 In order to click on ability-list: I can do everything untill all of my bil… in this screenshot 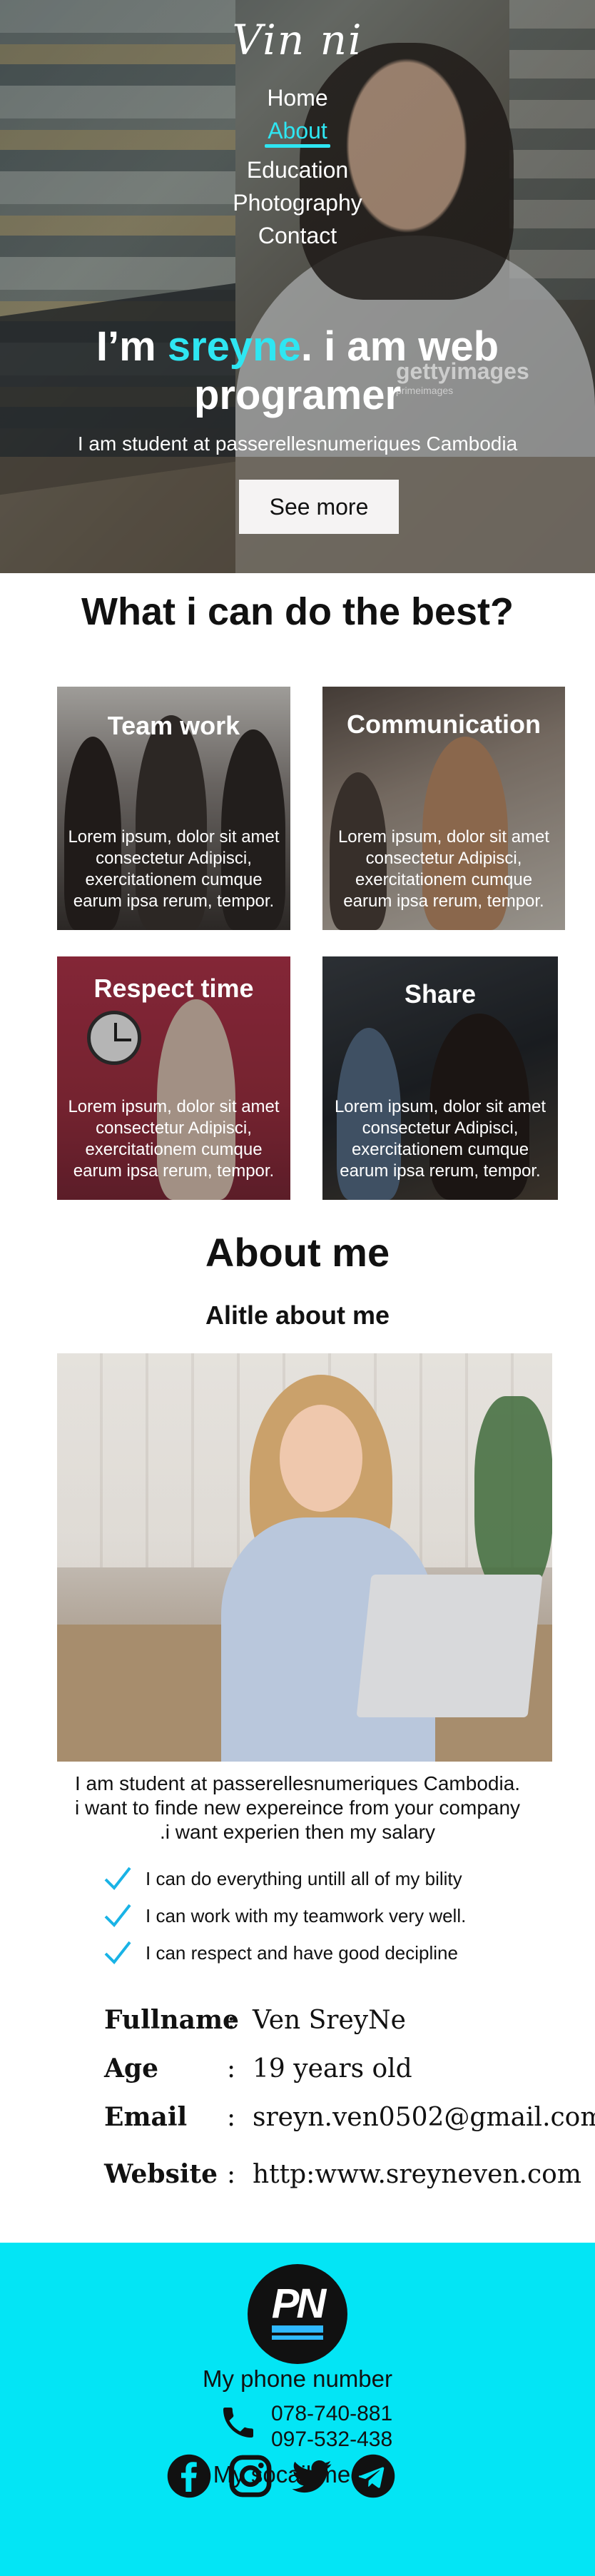, I will do `click(284, 1915)`.